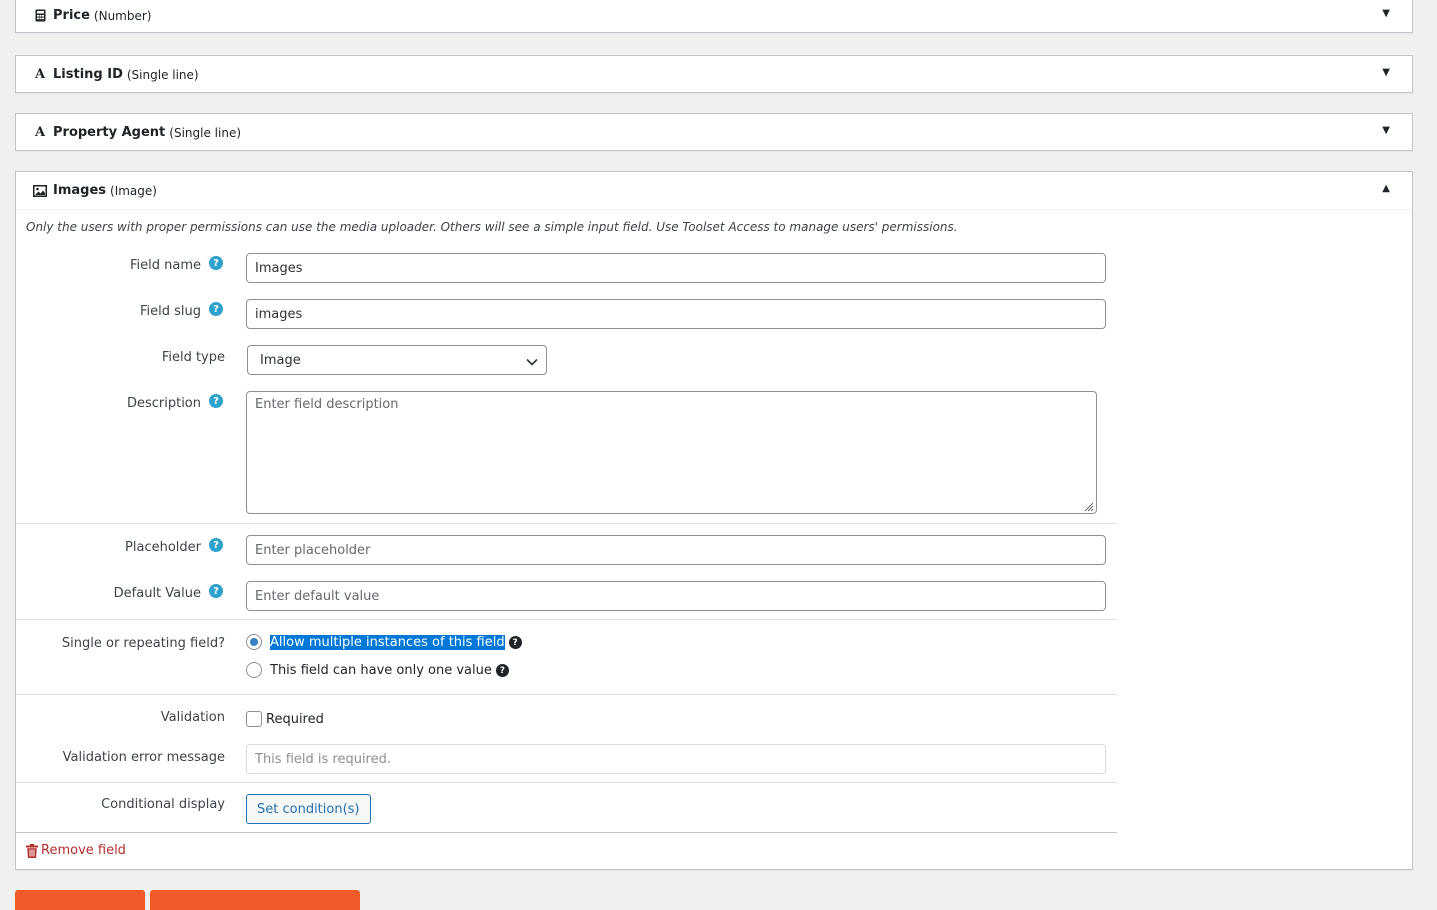  Describe the element at coordinates (157, 593) in the screenshot. I see `default-value-label: Default Value` at that location.